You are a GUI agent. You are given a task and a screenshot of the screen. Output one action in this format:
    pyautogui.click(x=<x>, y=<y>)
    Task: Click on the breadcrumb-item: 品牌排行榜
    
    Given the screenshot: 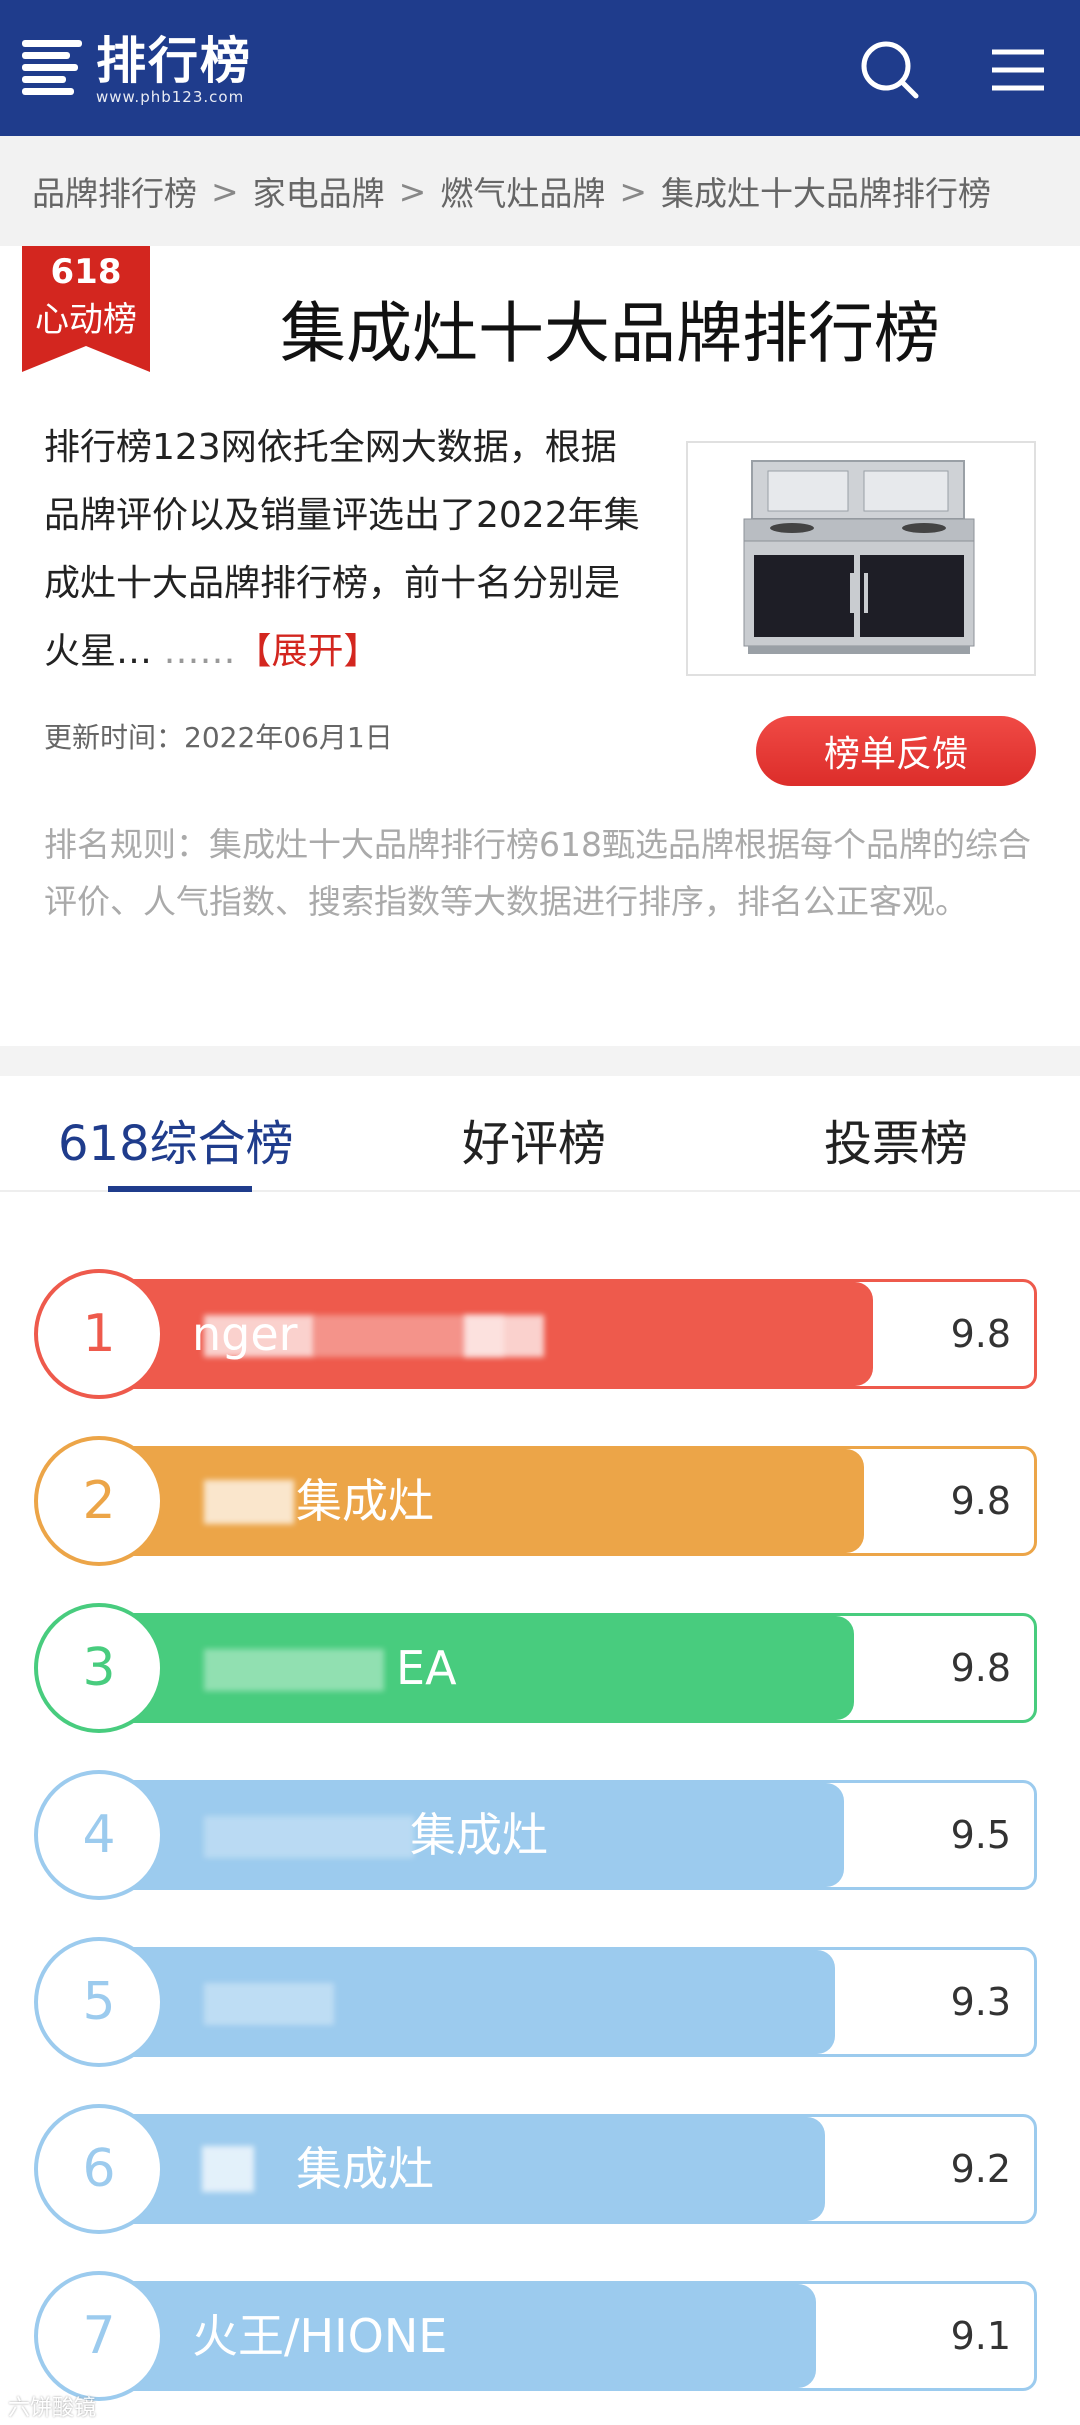 What is the action you would take?
    pyautogui.click(x=114, y=191)
    